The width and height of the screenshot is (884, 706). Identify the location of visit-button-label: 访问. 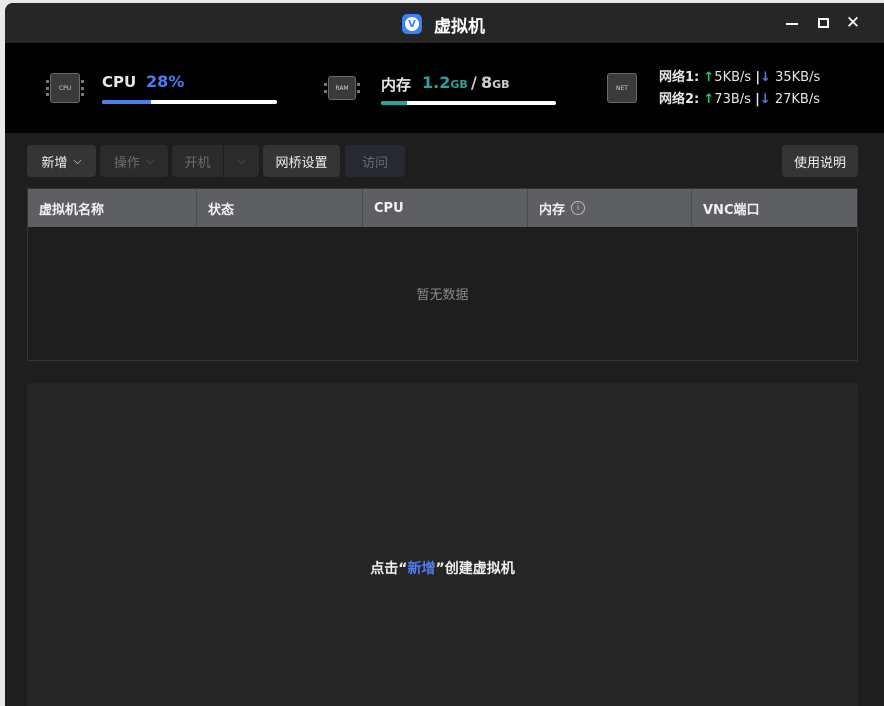
(374, 163).